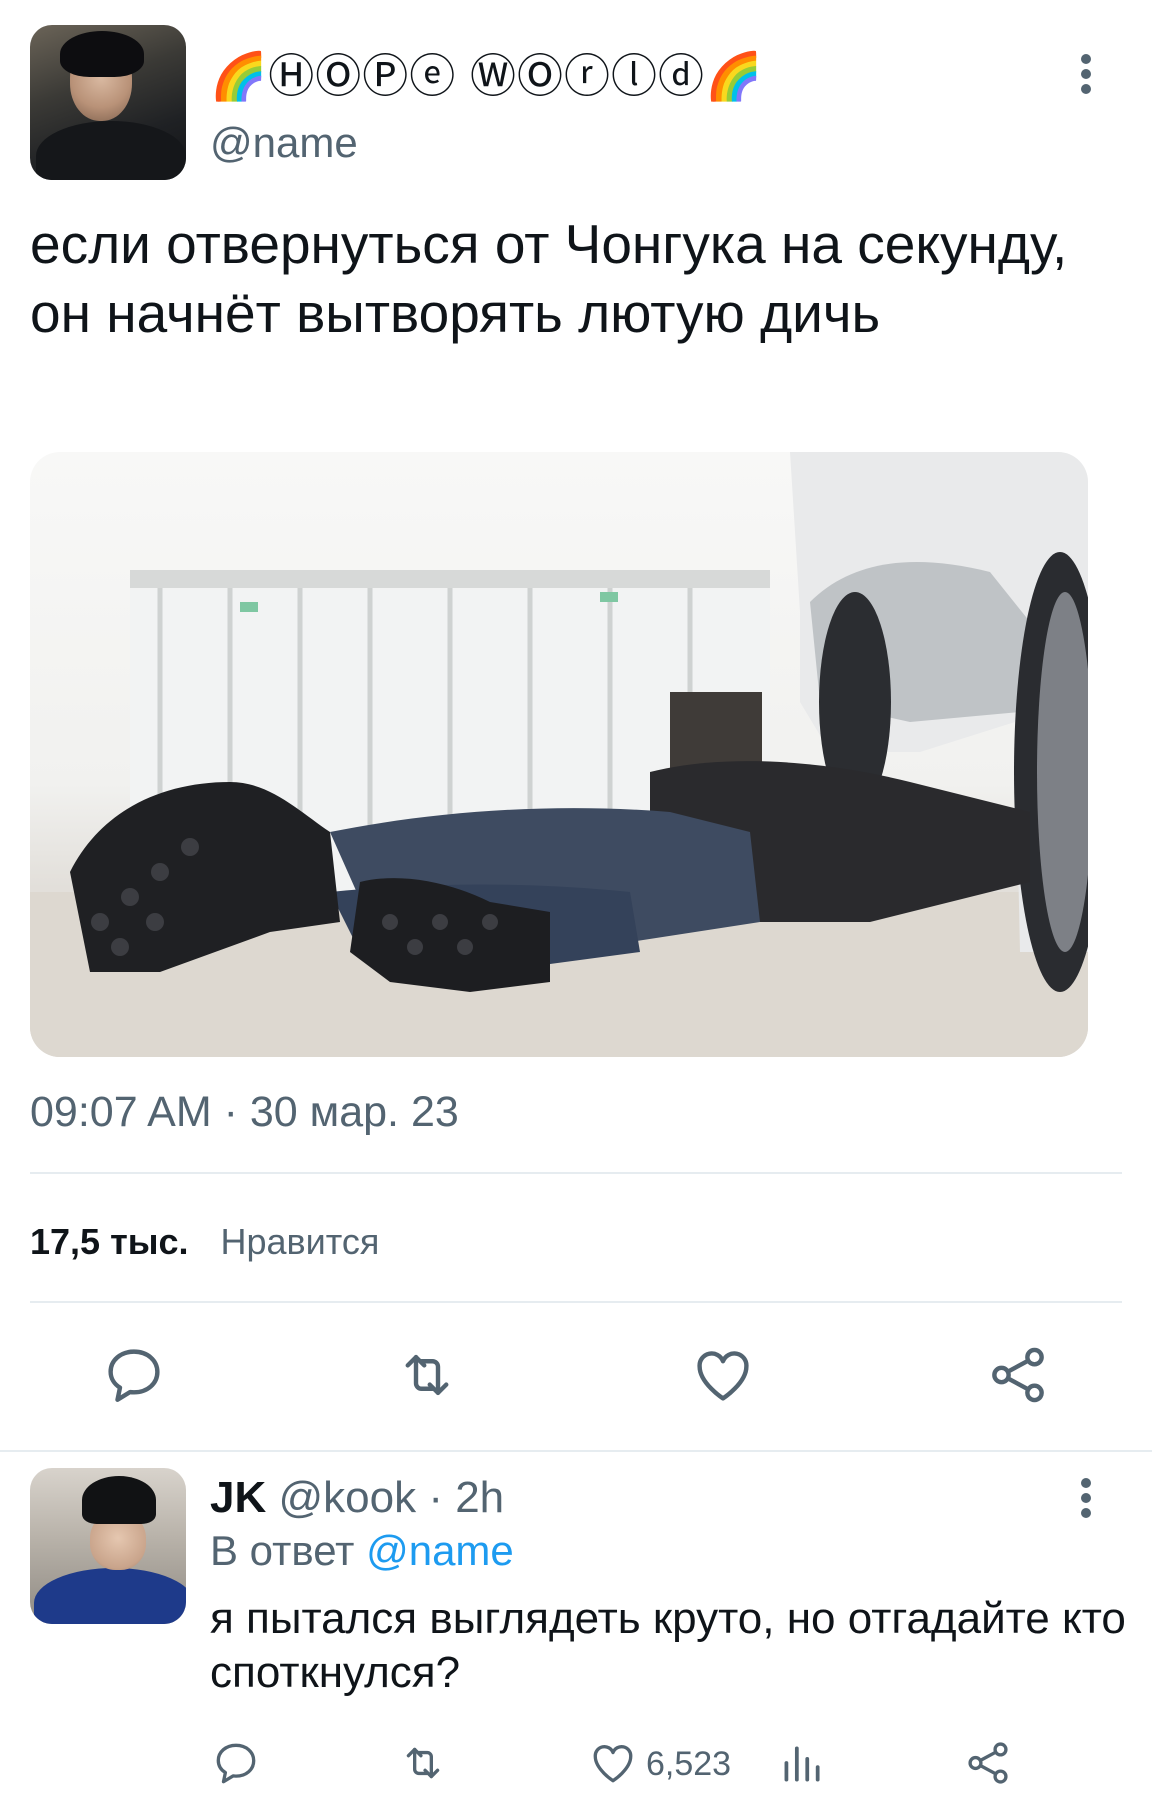 This screenshot has height=1814, width=1152. What do you see at coordinates (362, 1551) in the screenshot?
I see `reply-context: В ответ @name` at bounding box center [362, 1551].